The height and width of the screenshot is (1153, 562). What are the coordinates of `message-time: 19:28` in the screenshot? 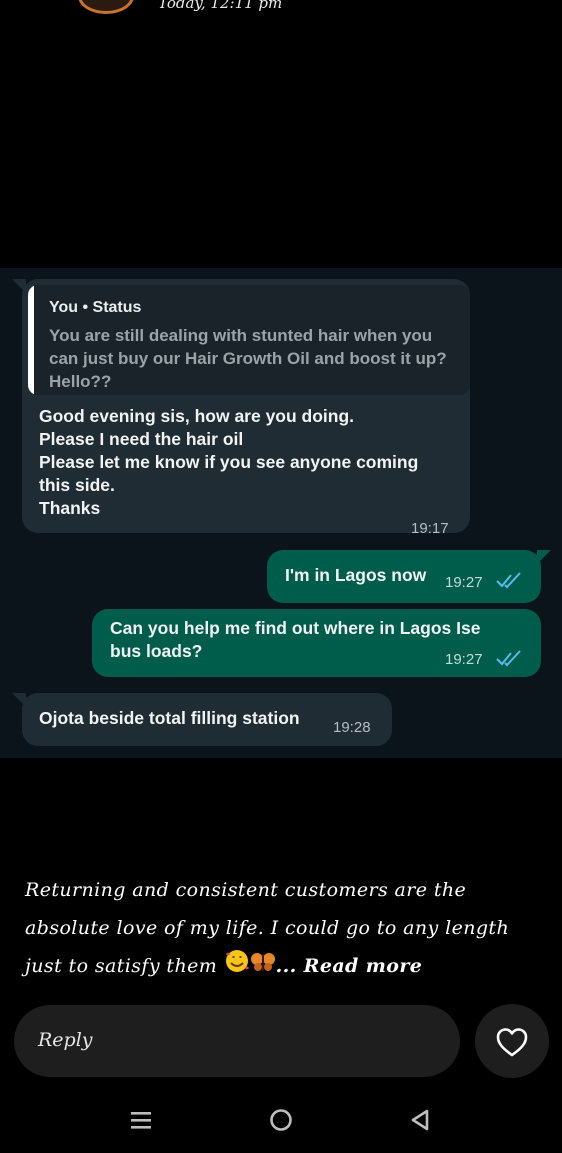 It's located at (352, 727).